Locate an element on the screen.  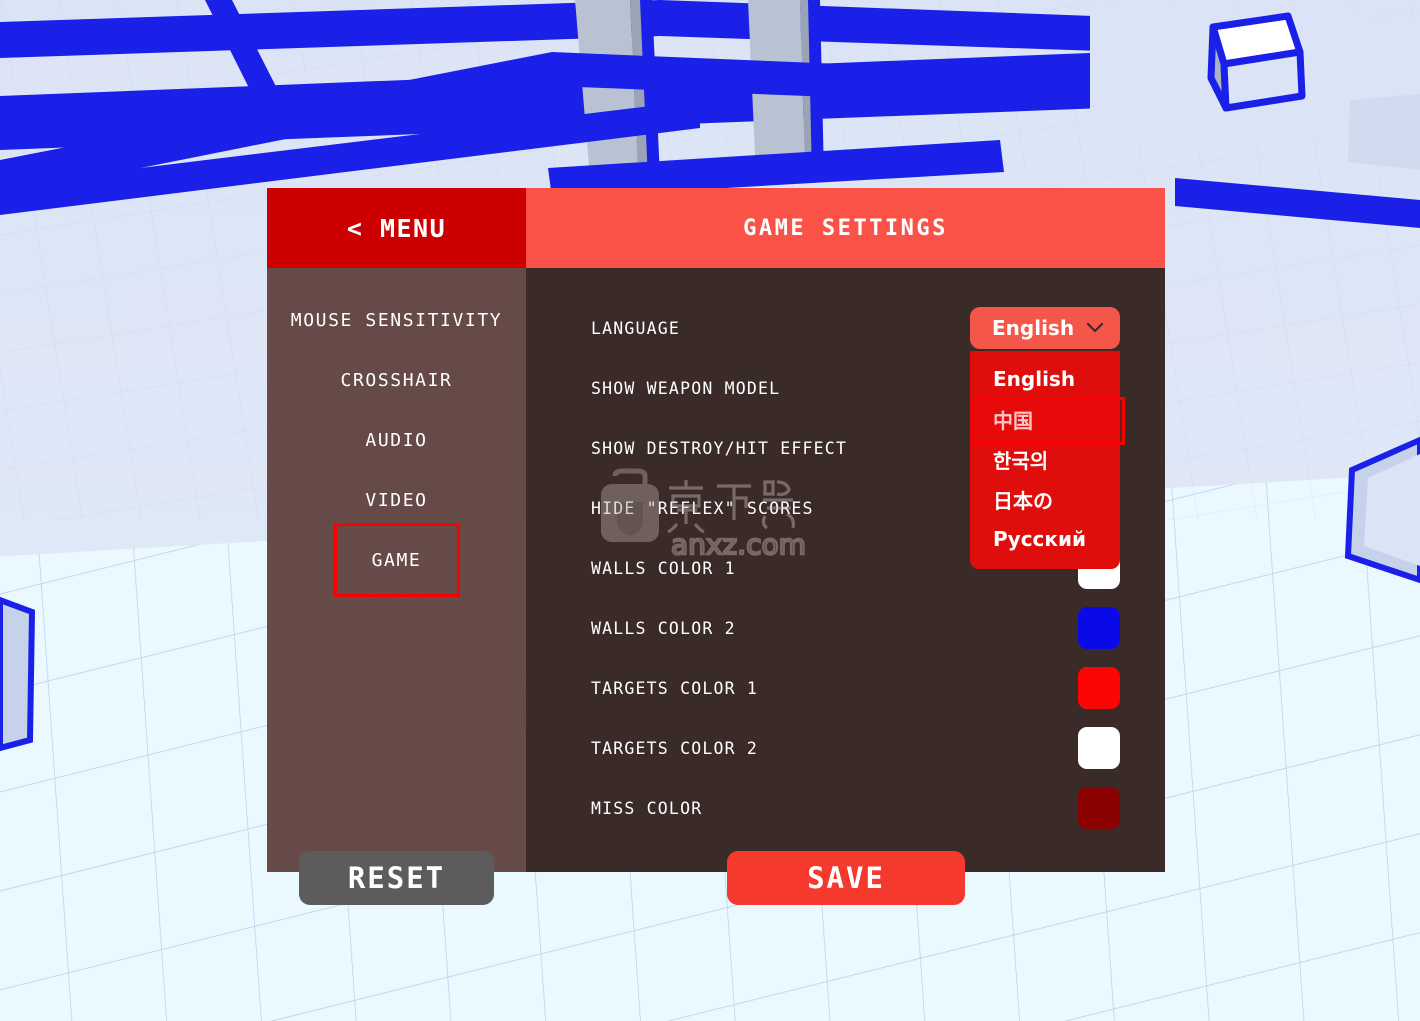
scene-panel-left is located at coordinates (18, 674).